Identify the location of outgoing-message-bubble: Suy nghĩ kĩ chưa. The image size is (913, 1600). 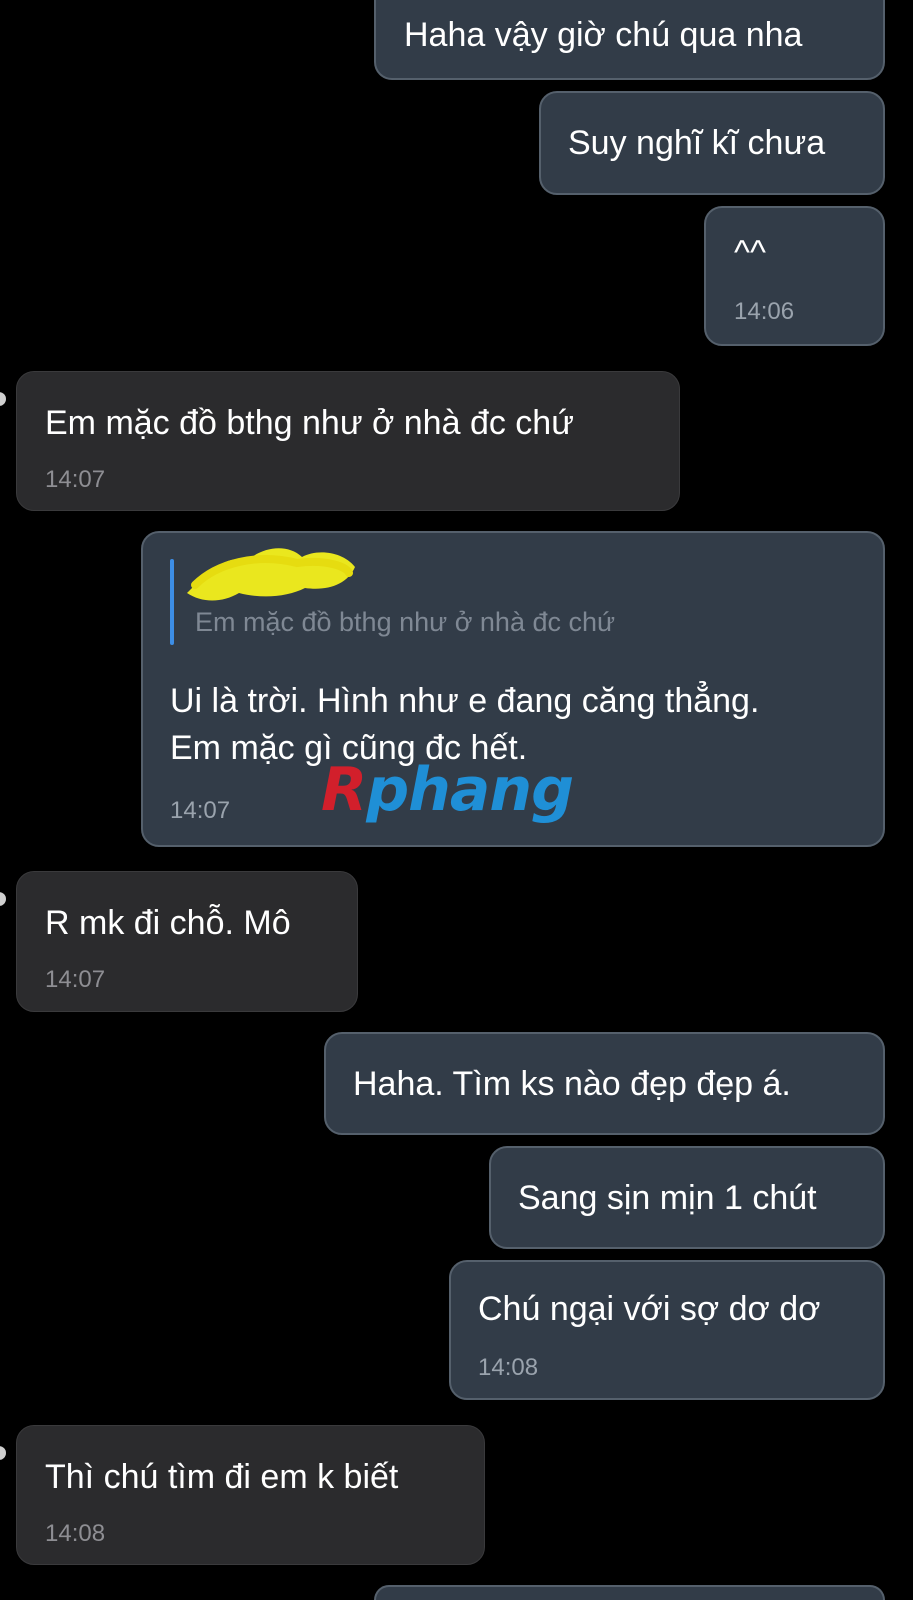
(712, 143).